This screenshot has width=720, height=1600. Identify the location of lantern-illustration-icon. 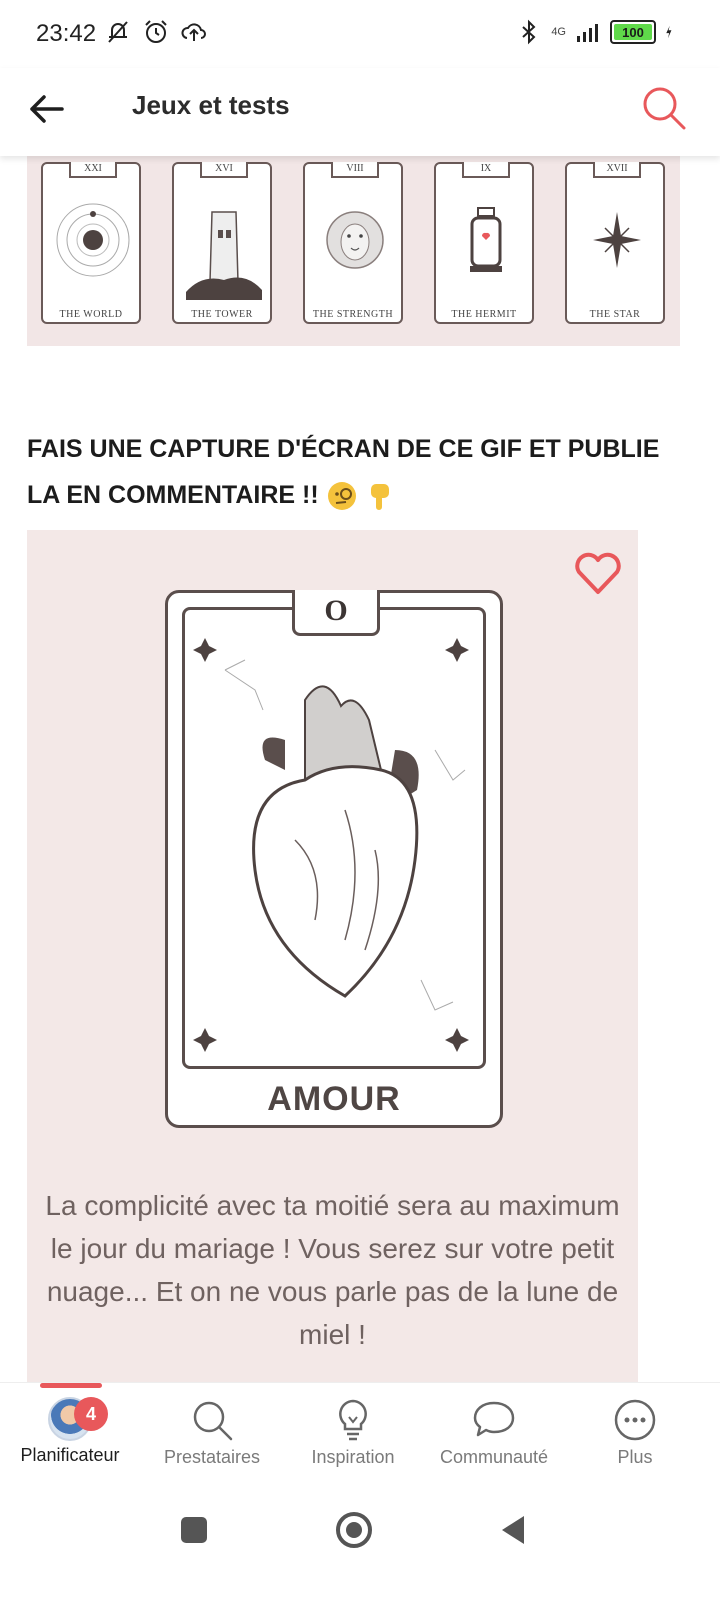
(486, 239).